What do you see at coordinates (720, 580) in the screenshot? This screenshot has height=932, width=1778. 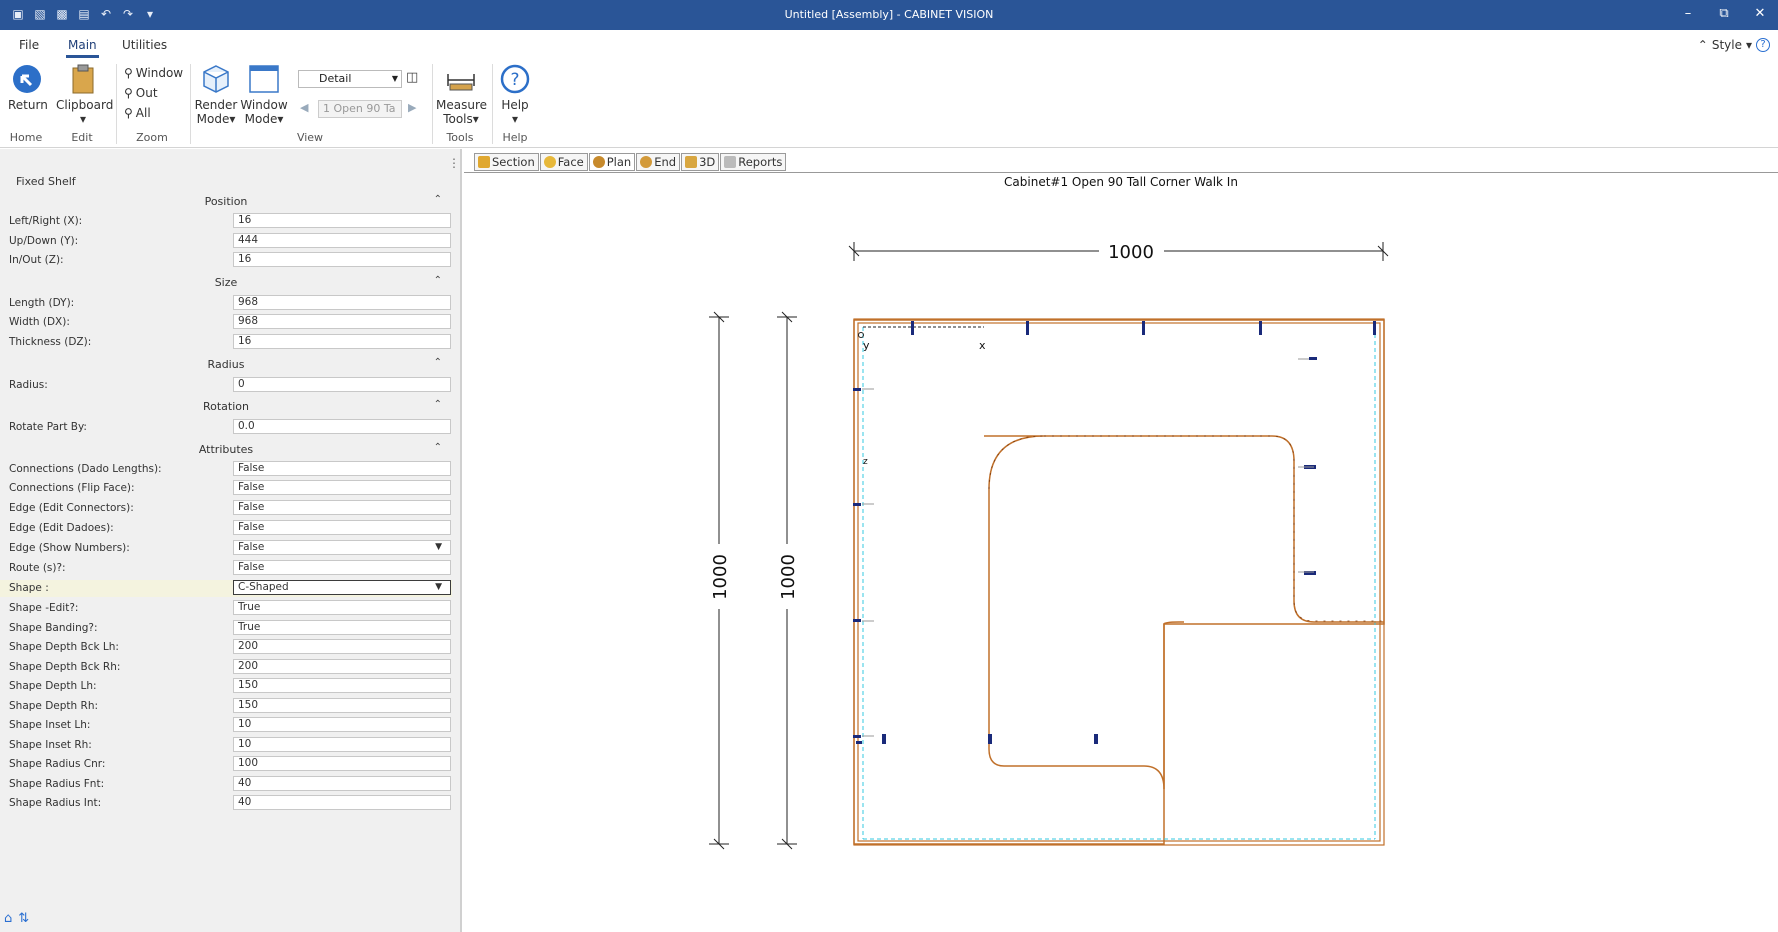 I see `height-dimension-outer: 1000` at bounding box center [720, 580].